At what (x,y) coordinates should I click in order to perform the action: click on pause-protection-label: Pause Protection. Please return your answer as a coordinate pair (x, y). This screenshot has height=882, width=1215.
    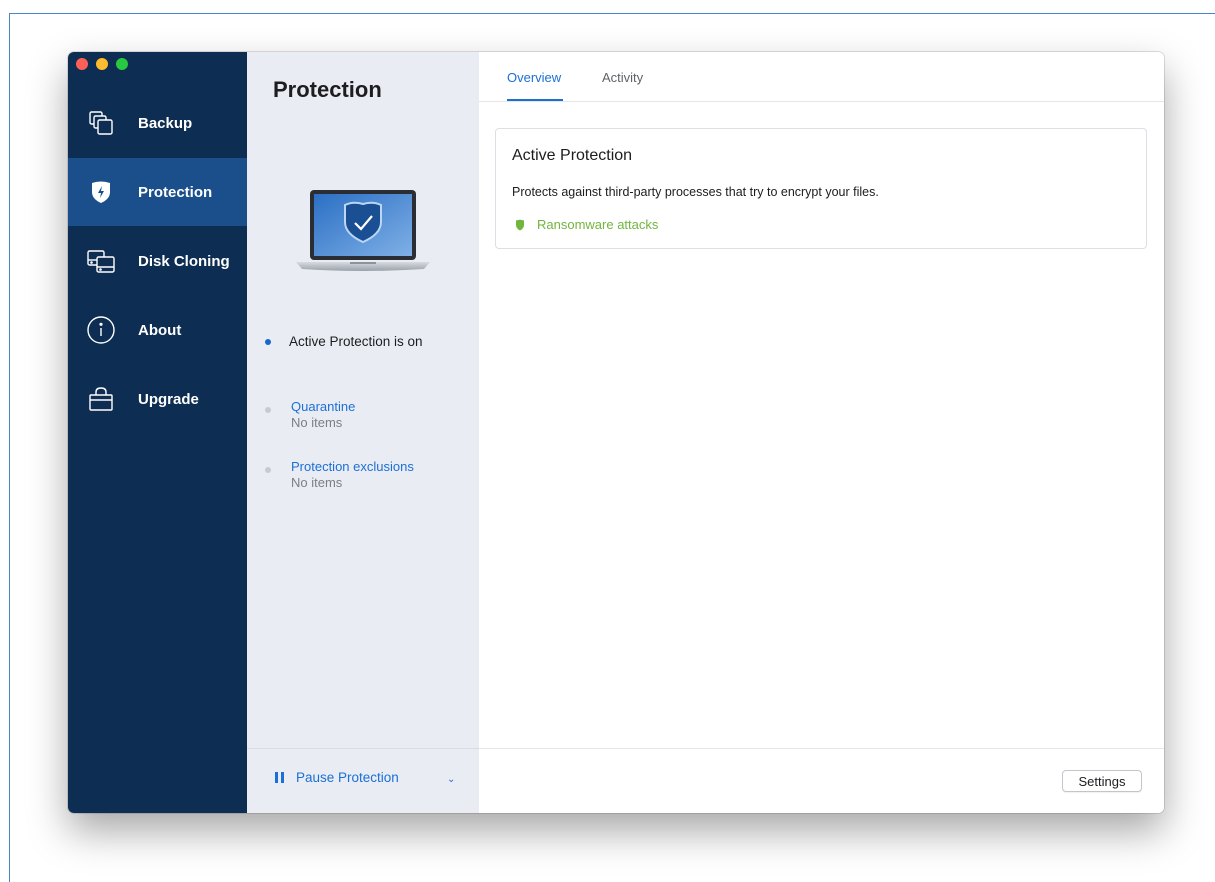
    Looking at the image, I should click on (347, 777).